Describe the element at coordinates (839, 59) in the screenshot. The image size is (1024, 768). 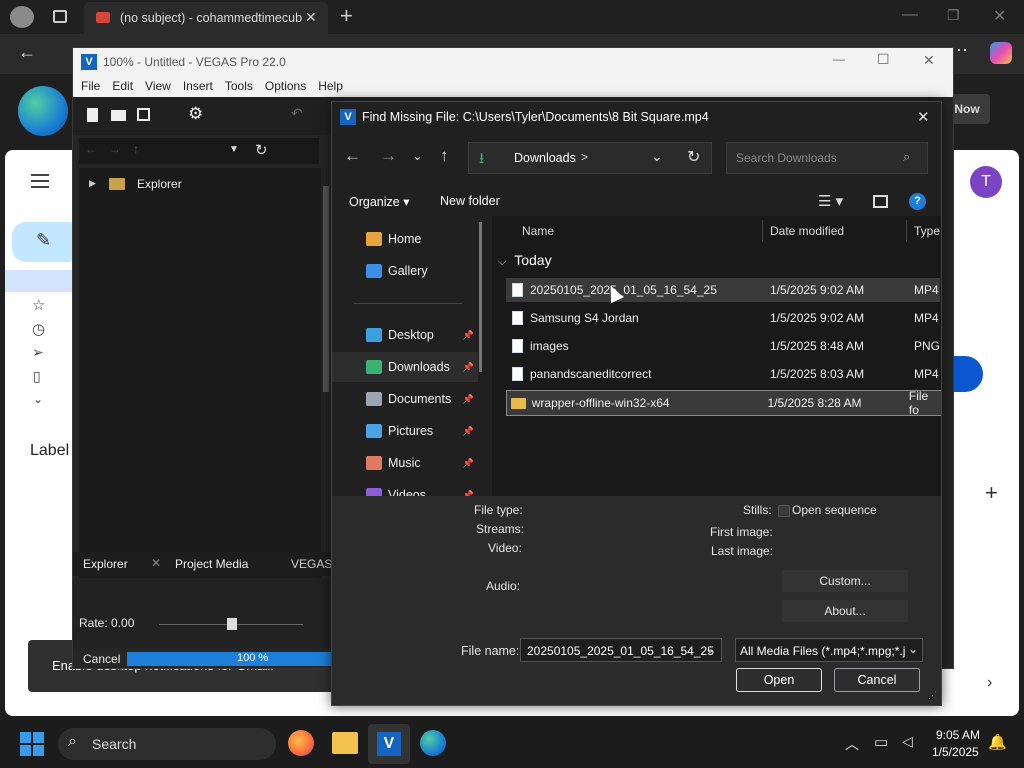
I see `vegas-minimize-icon: —` at that location.